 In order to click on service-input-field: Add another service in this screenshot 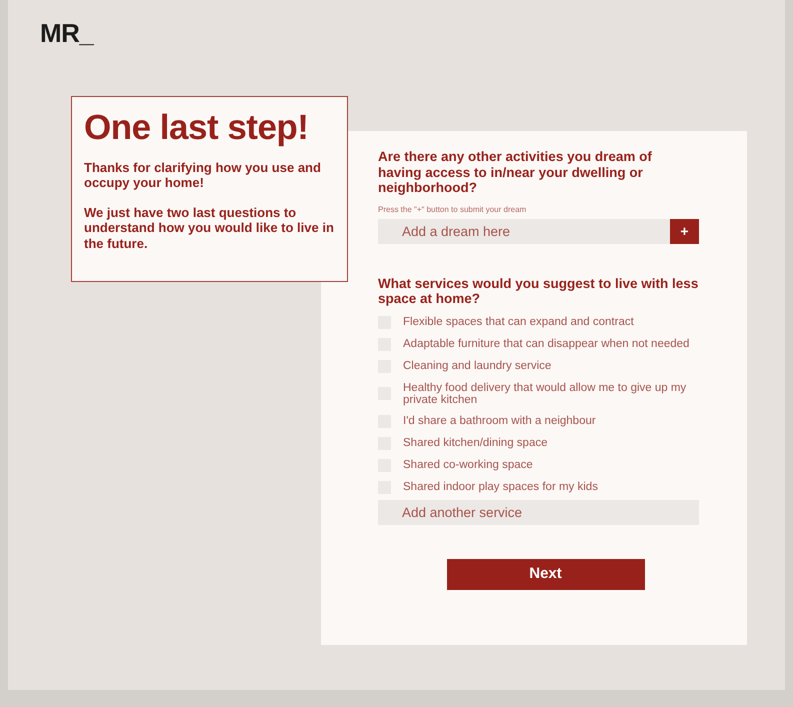, I will do `click(538, 512)`.